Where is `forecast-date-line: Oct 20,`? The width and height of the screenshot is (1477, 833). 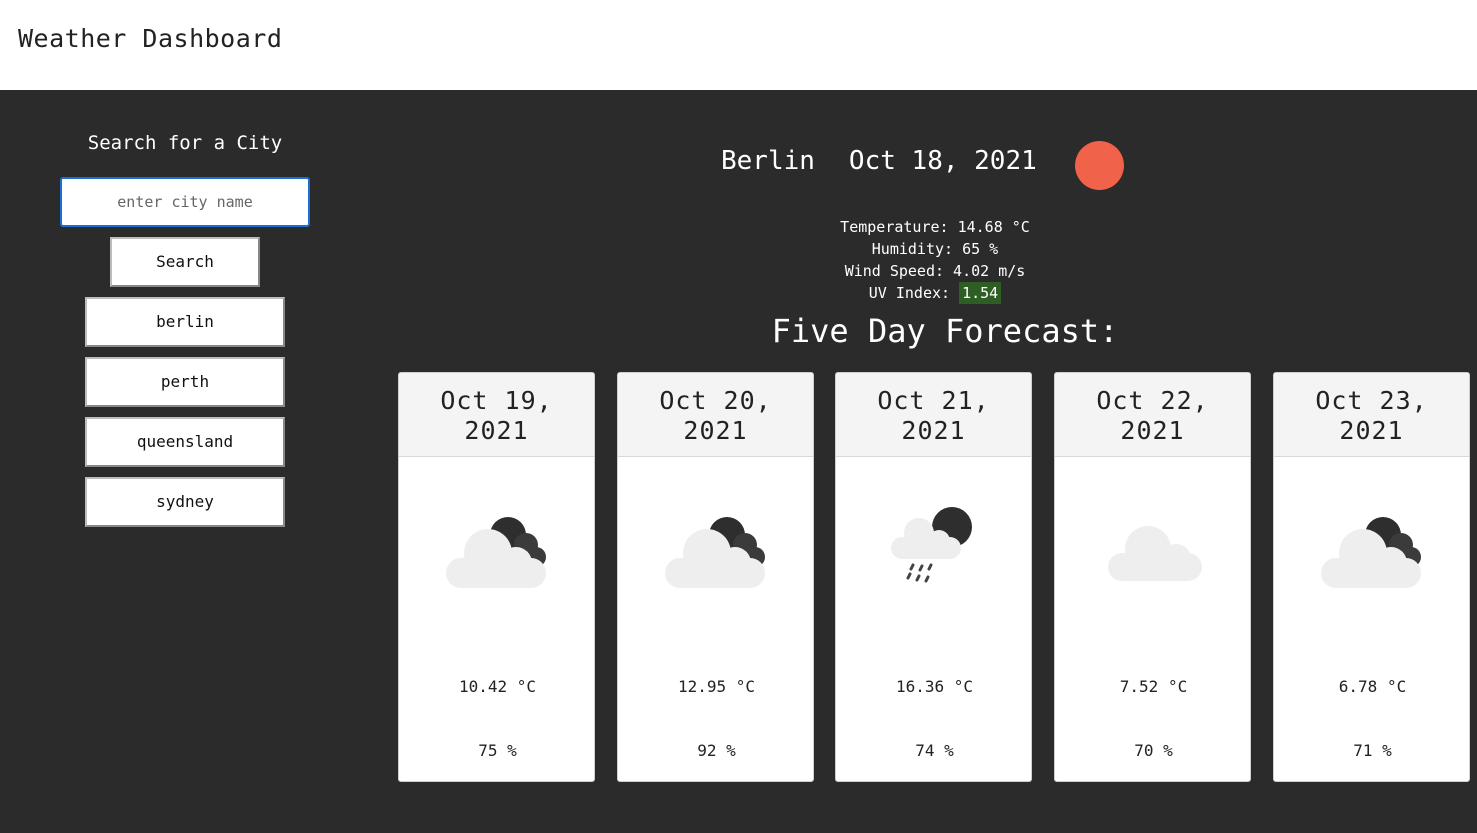 forecast-date-line: Oct 20, is located at coordinates (715, 400).